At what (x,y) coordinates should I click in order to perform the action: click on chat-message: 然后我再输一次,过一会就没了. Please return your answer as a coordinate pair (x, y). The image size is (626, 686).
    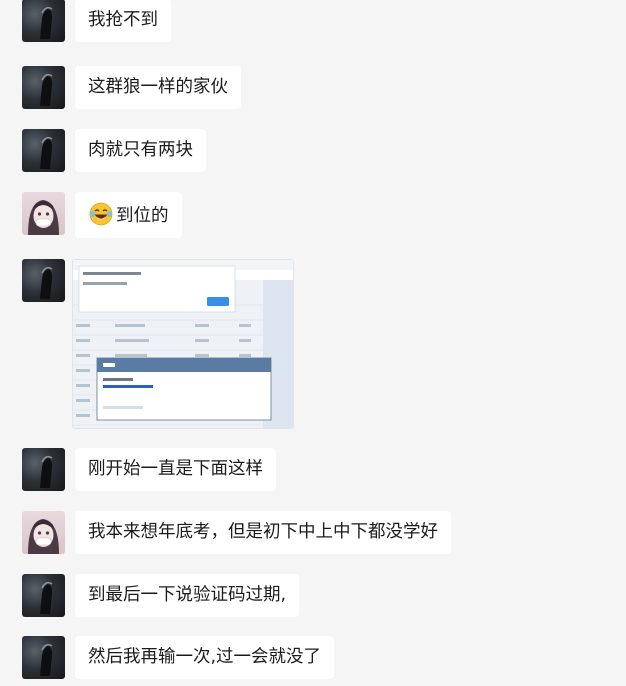
    Looking at the image, I should click on (178, 657).